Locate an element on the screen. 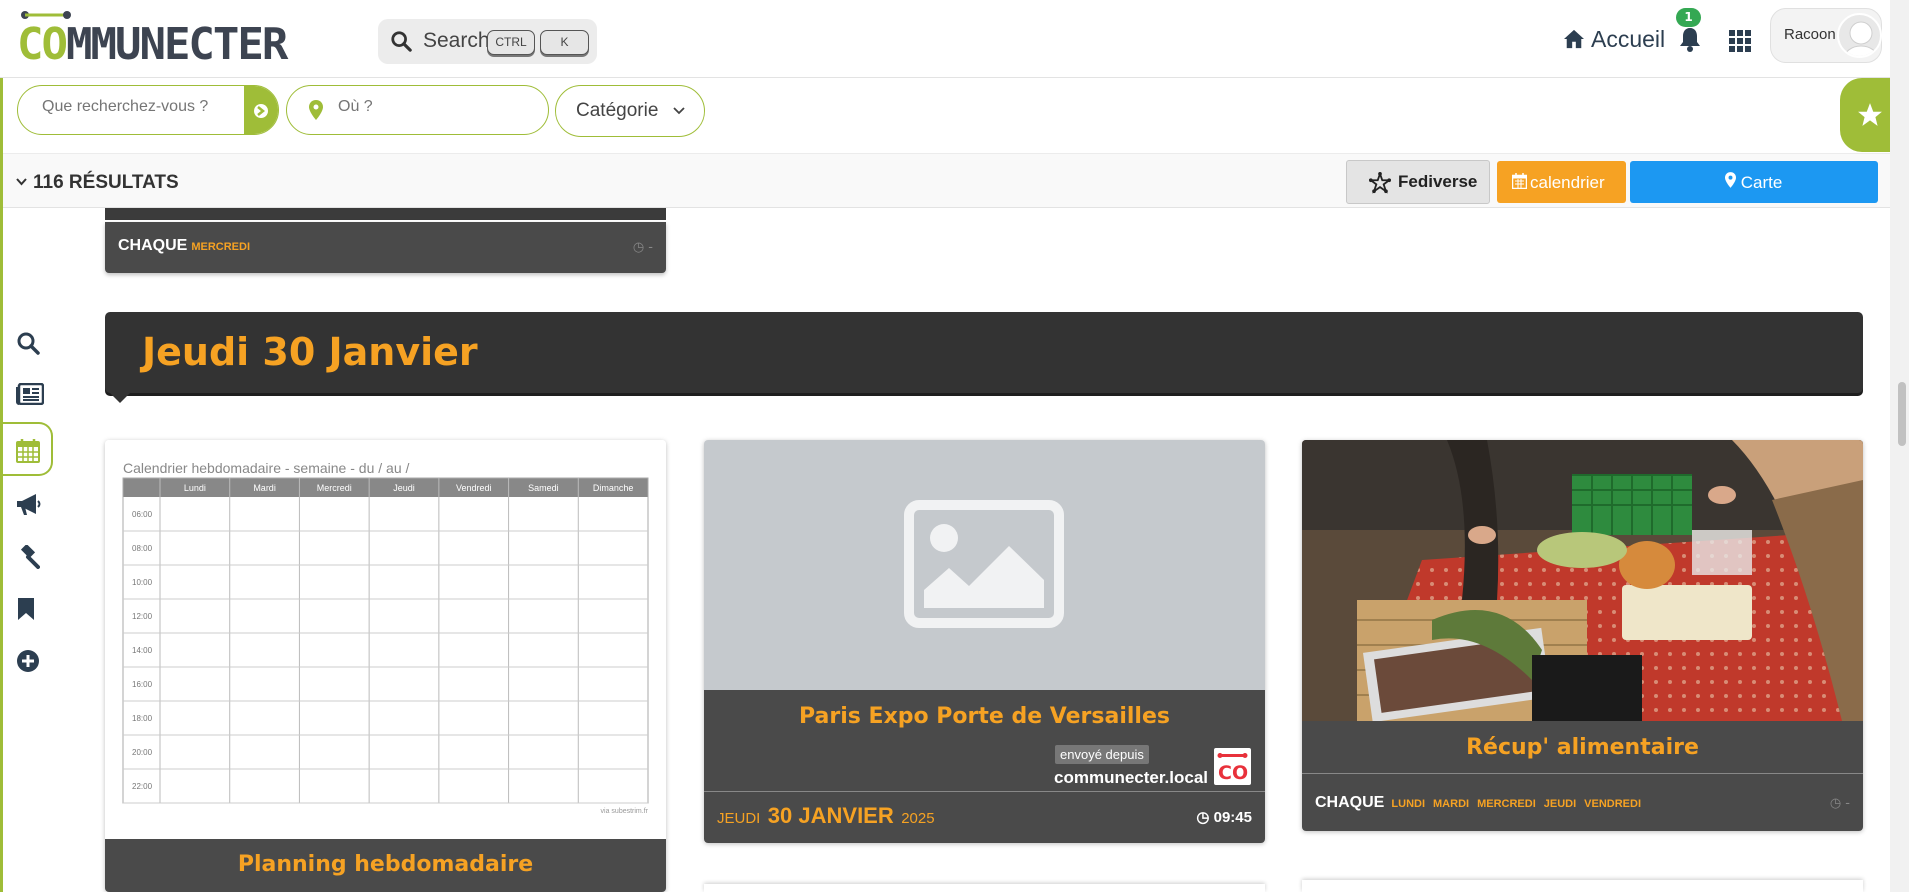 The image size is (1909, 892). results-toggle: 116 RÉSULTATS is located at coordinates (97, 183).